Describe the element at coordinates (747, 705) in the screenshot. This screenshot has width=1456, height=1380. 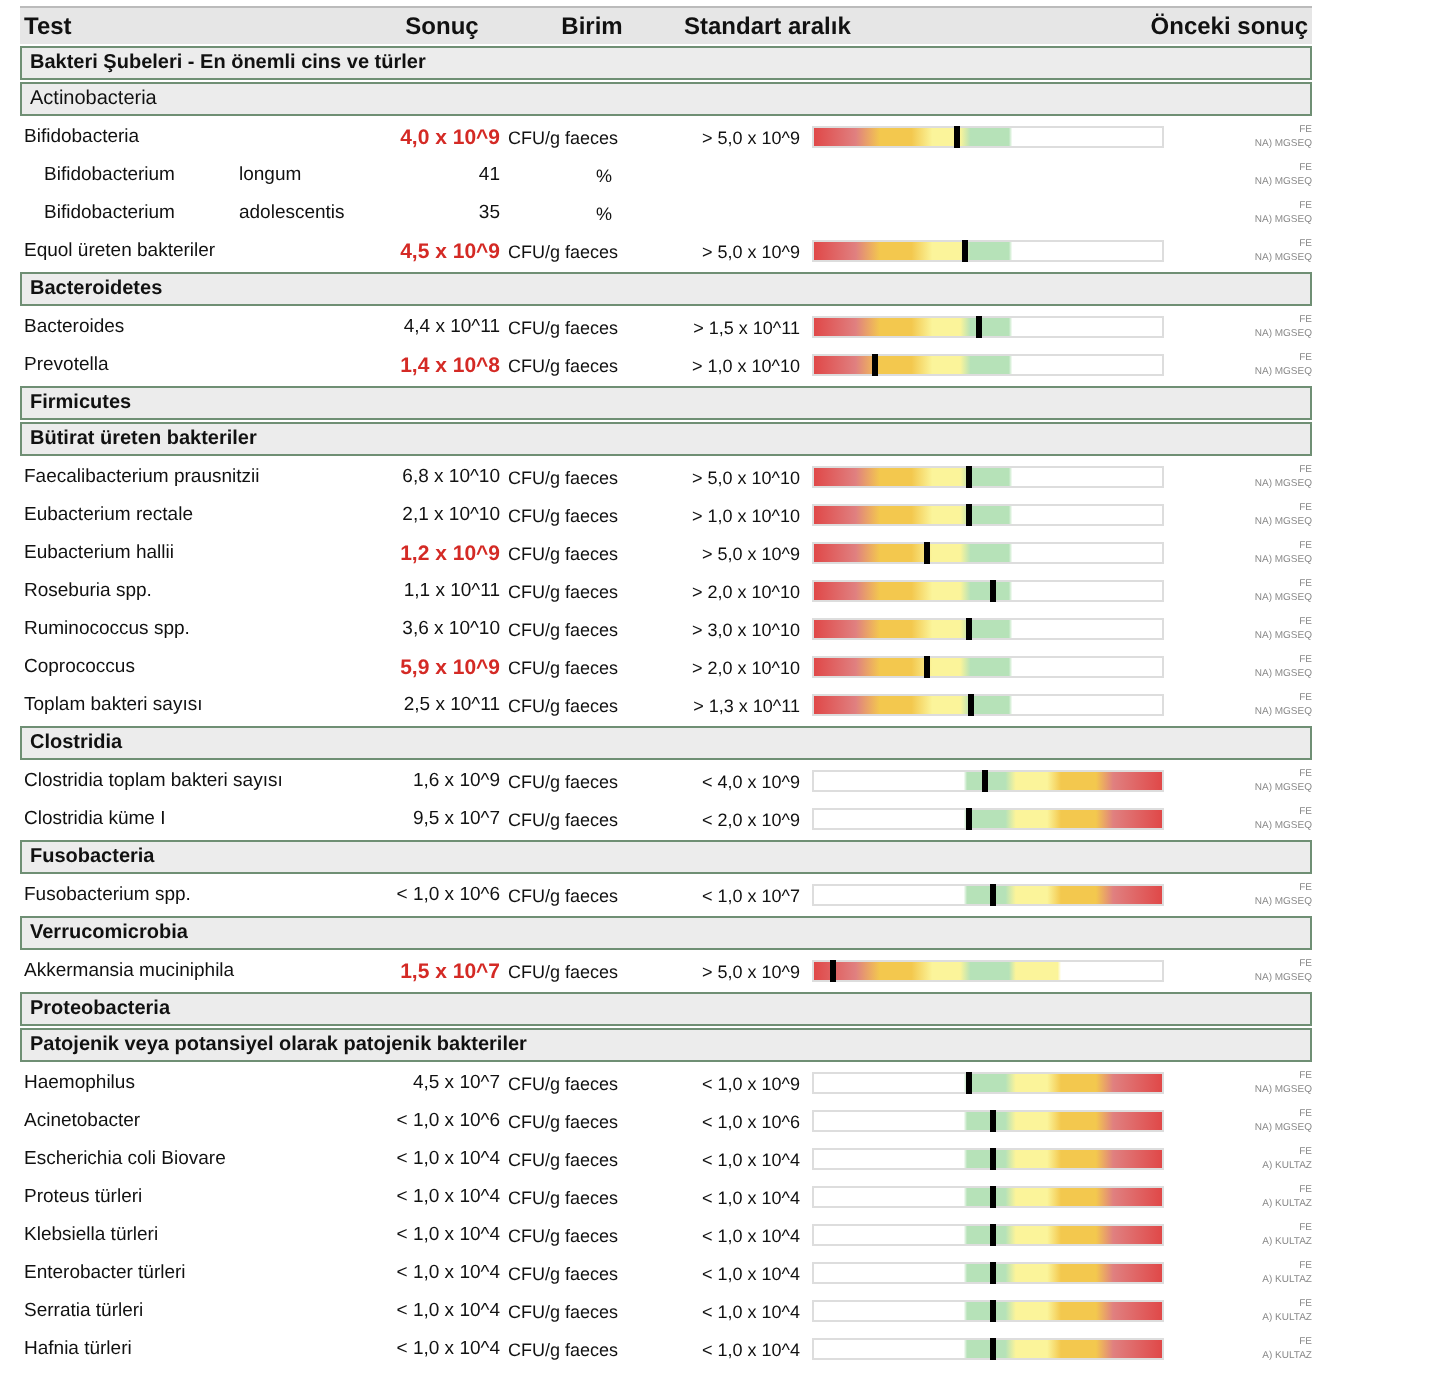
I see `reference-range: > 1,3 x 10^11` at that location.